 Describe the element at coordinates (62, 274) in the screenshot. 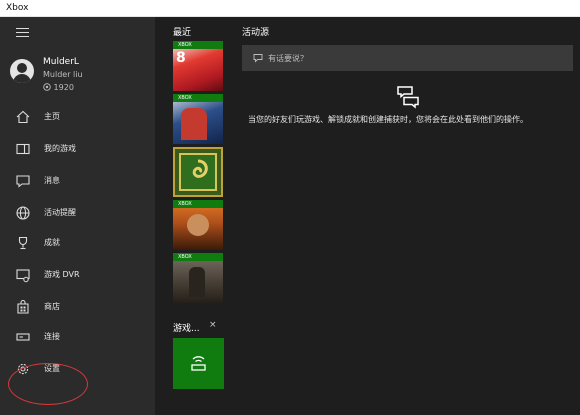

I see `sidebar-item-label: 游戏 DVR` at that location.